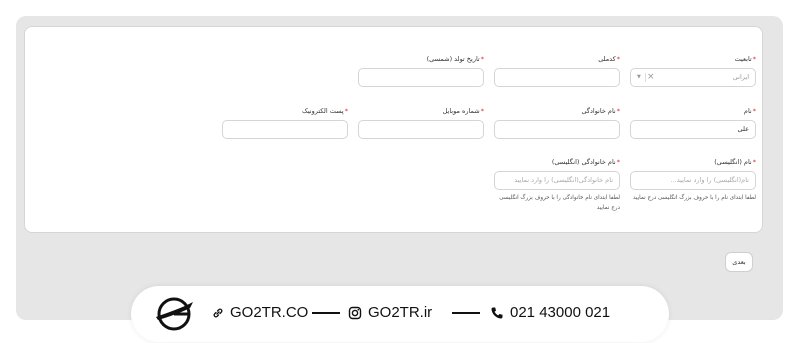 This screenshot has width=800, height=343. Describe the element at coordinates (585, 162) in the screenshot. I see `last-name-en-label: *نام خانوادگی (انگلیسی)` at that location.